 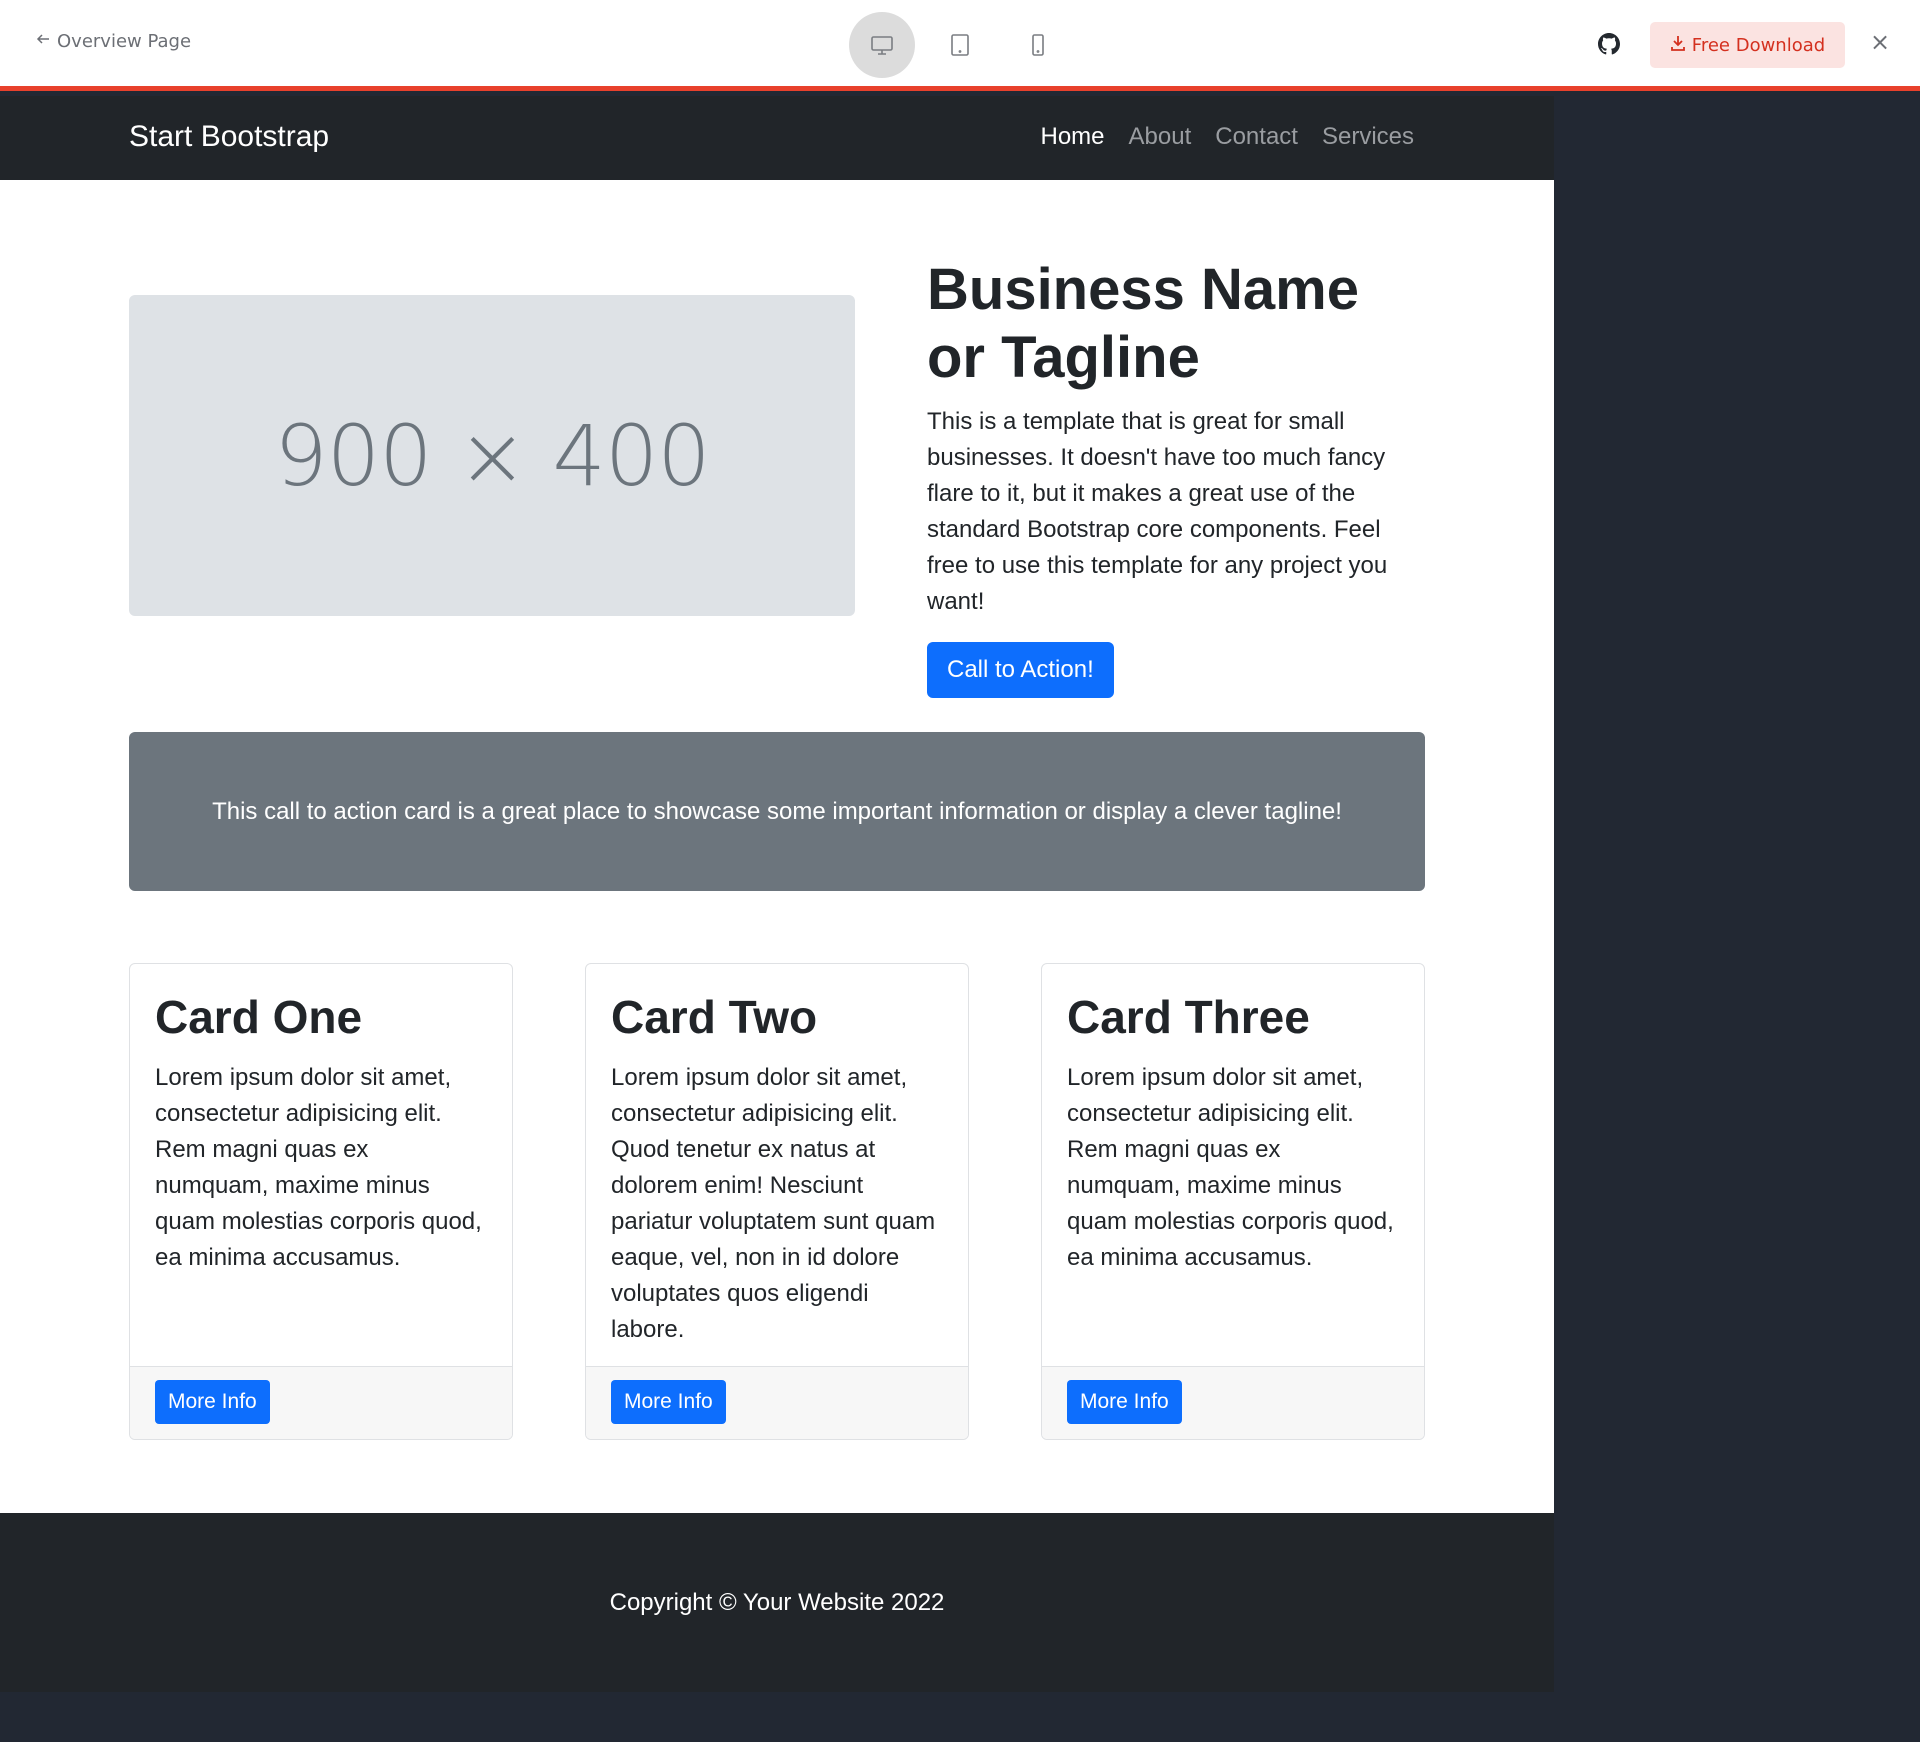 I want to click on hero-image-placeholder: 900 × 400, so click(x=492, y=455).